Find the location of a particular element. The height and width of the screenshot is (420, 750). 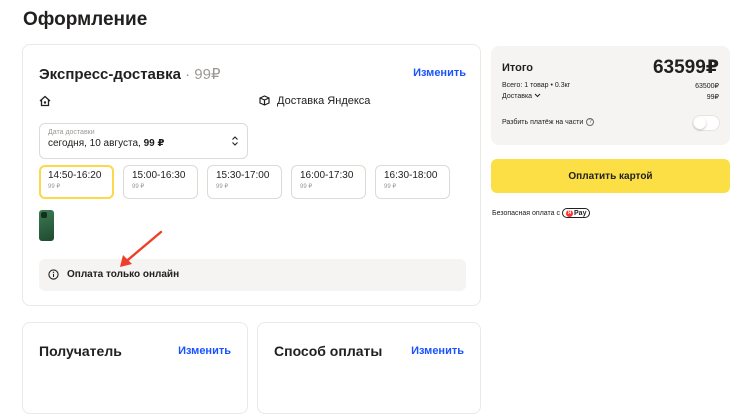

split-payment-toggle is located at coordinates (706, 123).